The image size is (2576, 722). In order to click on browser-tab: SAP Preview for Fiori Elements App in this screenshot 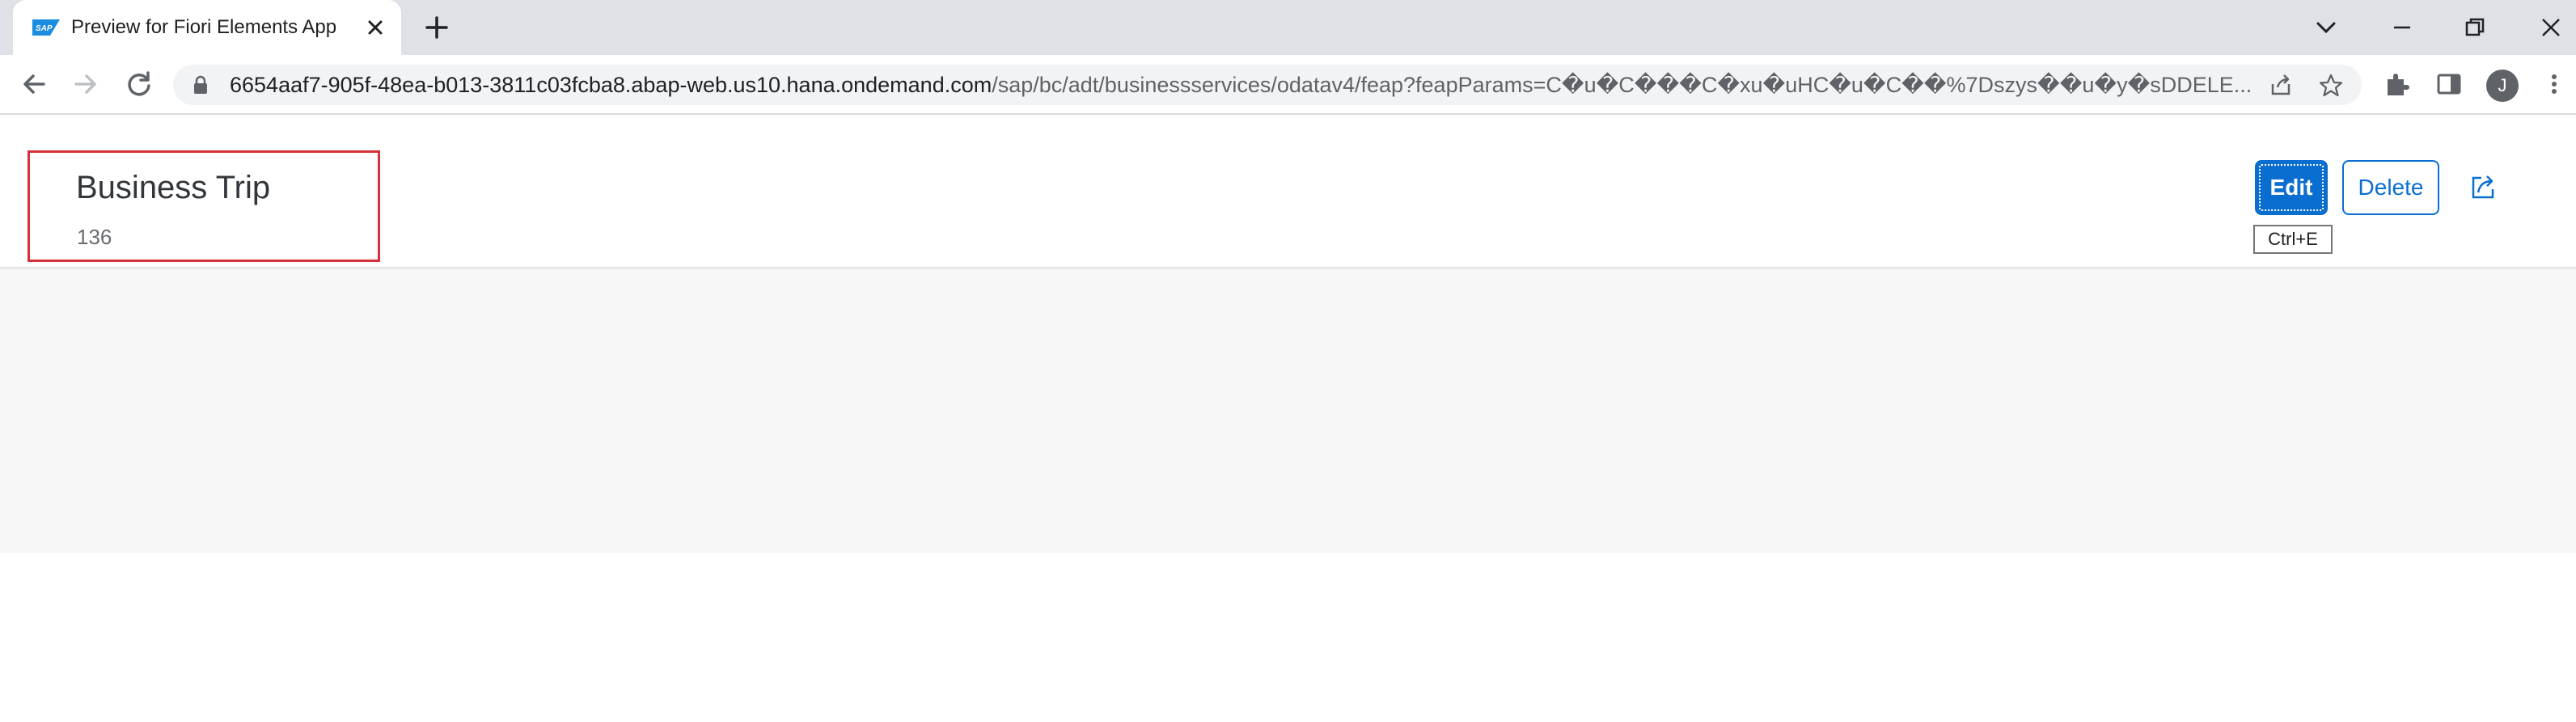, I will do `click(207, 27)`.